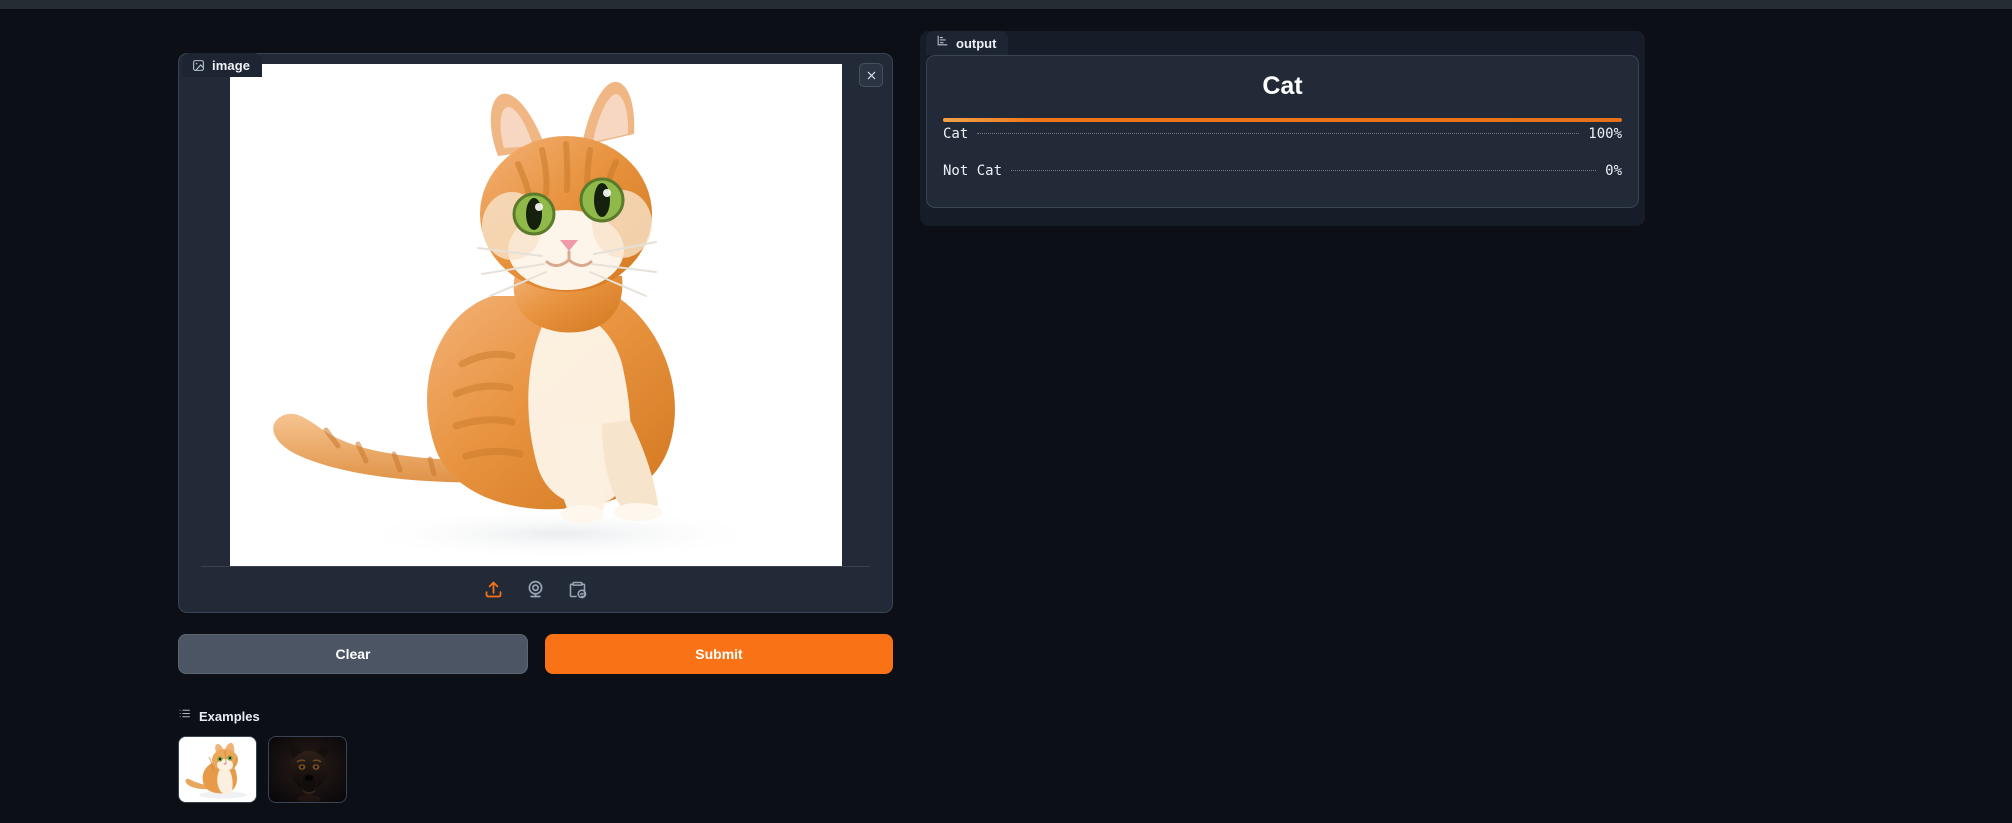 This screenshot has height=823, width=2012. What do you see at coordinates (1006, 4) in the screenshot?
I see `top-strip` at bounding box center [1006, 4].